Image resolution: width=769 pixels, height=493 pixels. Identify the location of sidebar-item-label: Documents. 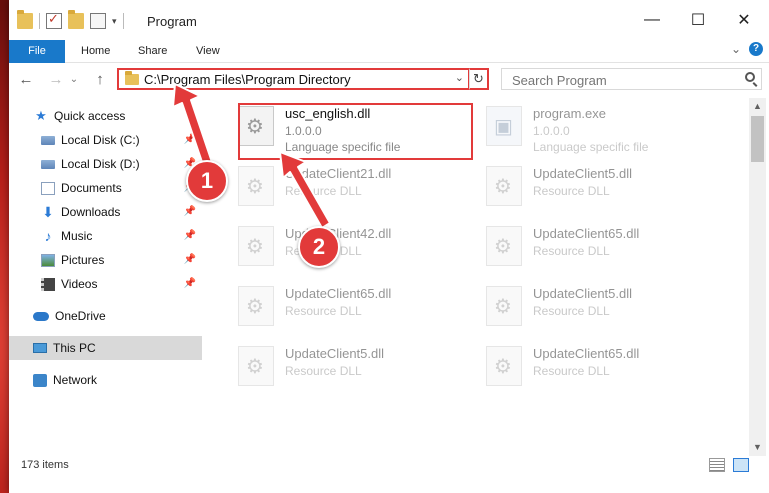
(91, 188).